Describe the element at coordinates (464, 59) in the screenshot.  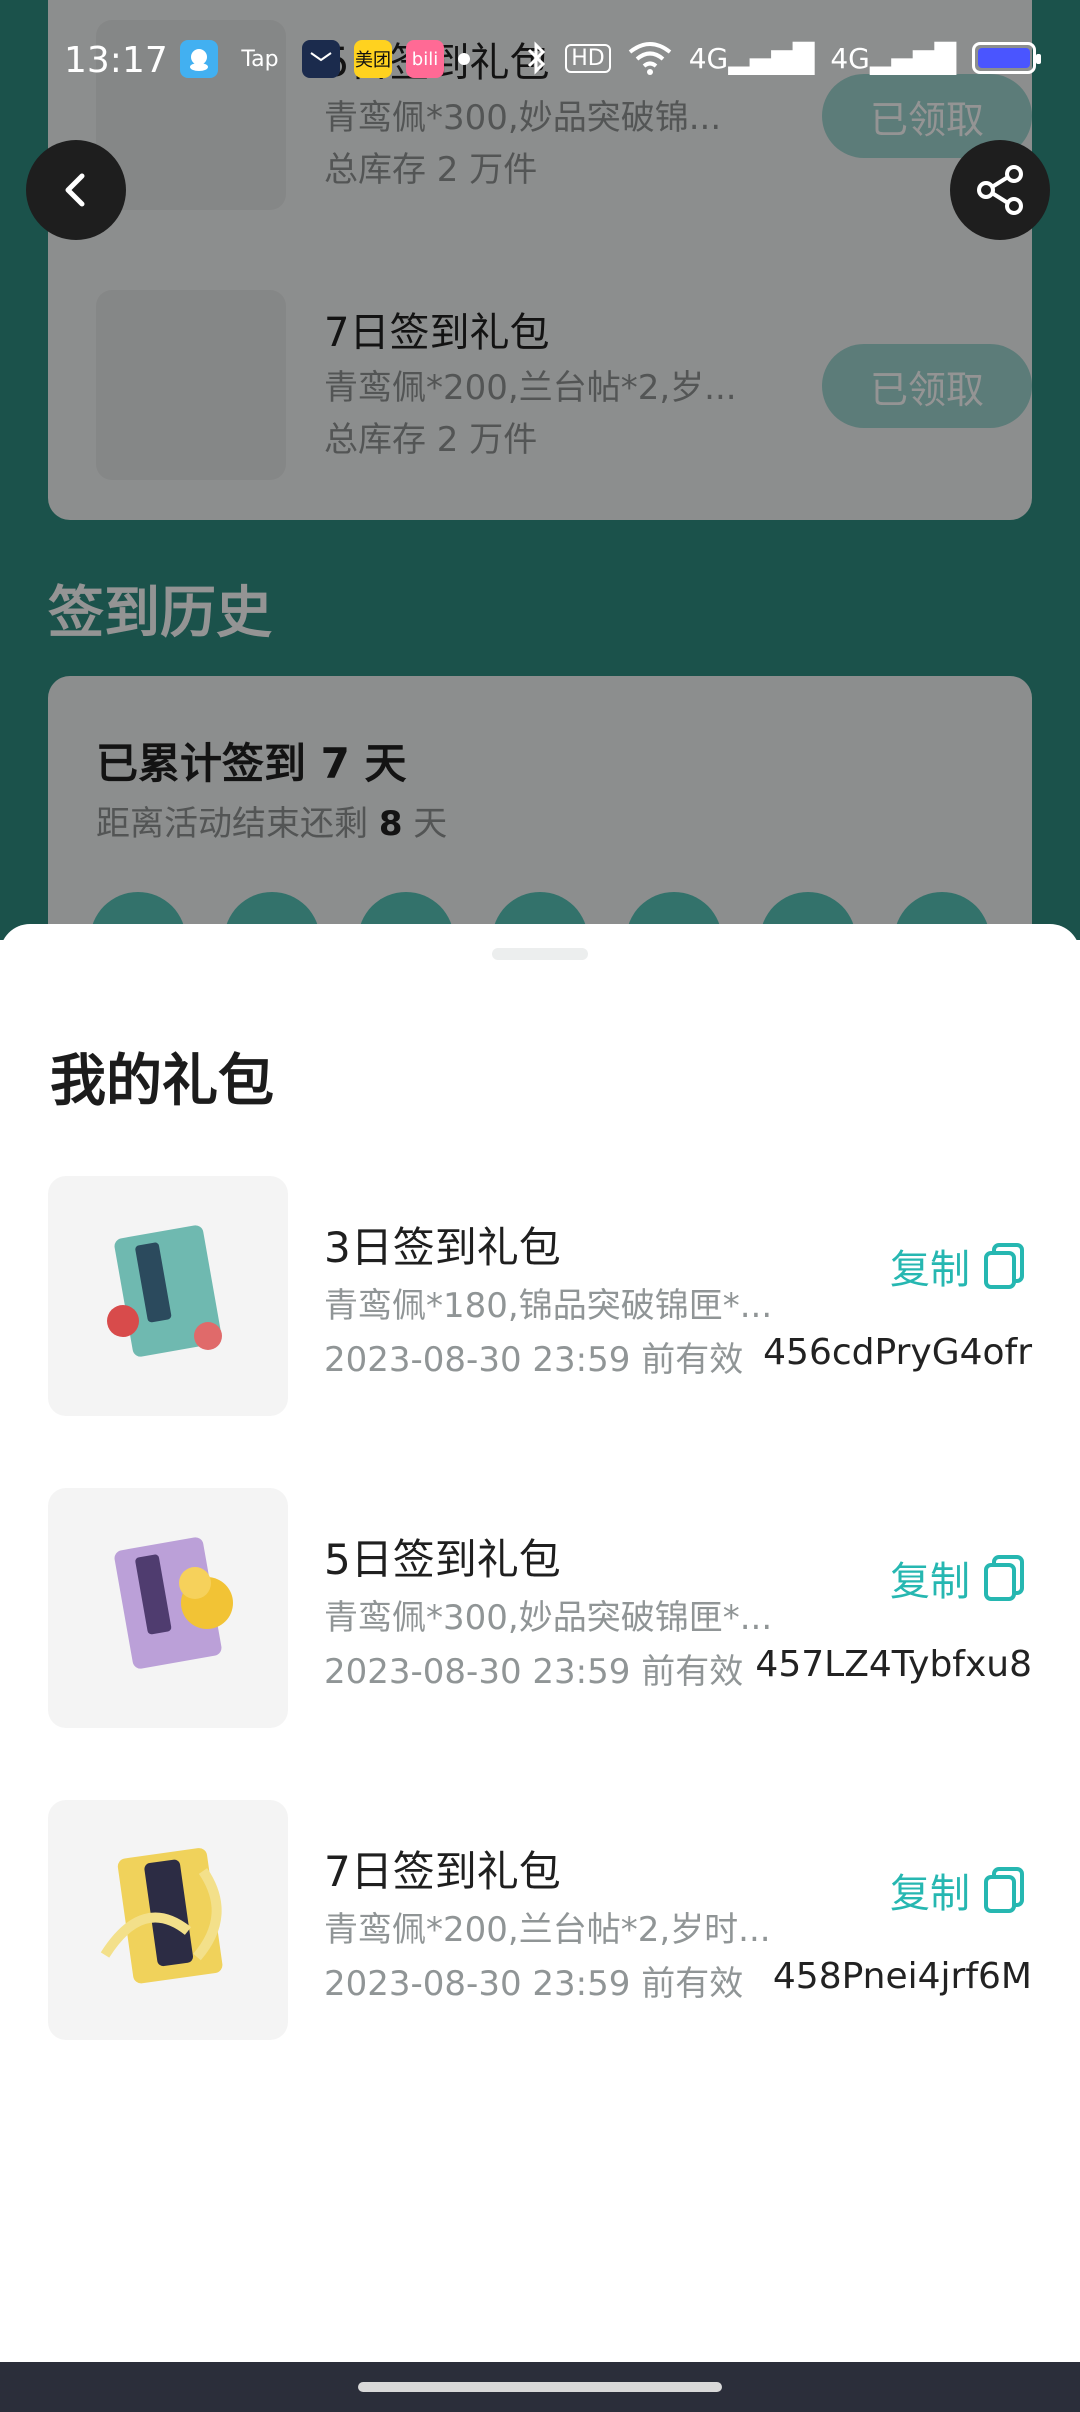
I see `notification-dot-icon` at that location.